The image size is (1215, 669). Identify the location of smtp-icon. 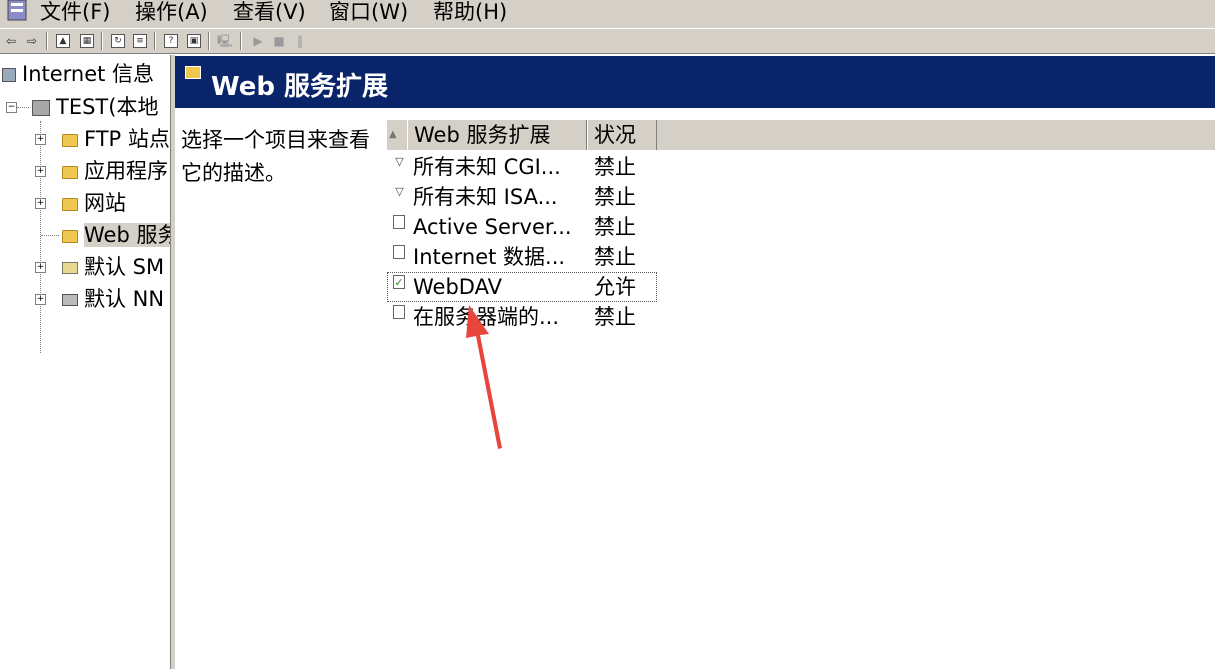
(70, 268).